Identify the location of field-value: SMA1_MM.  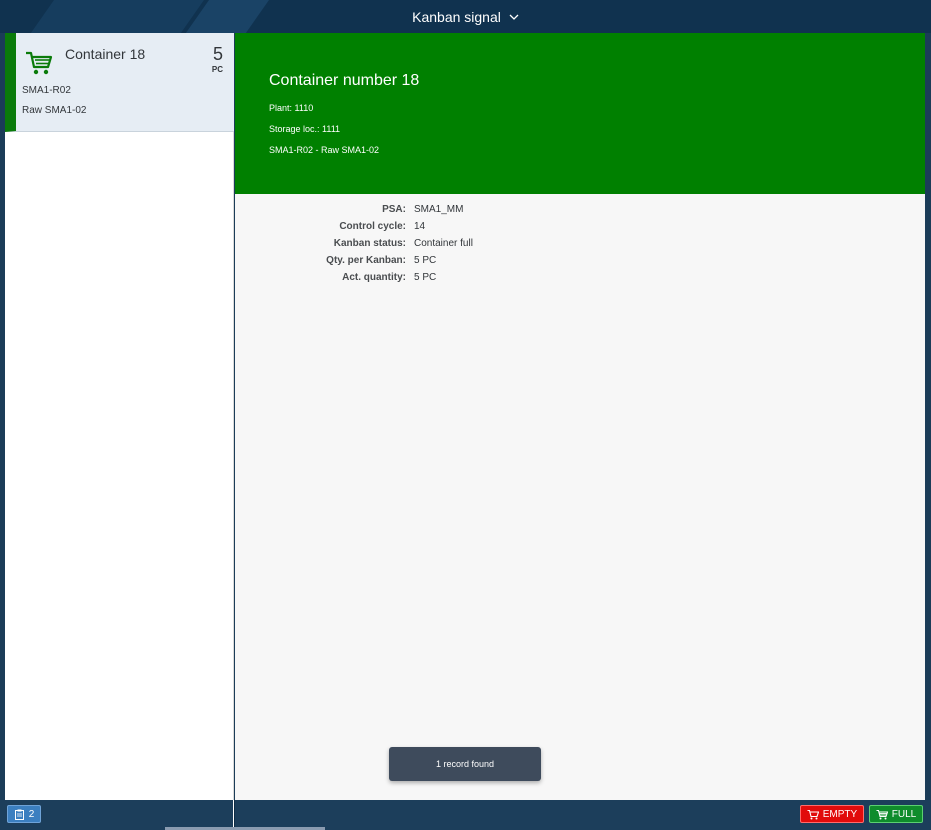
(439, 209).